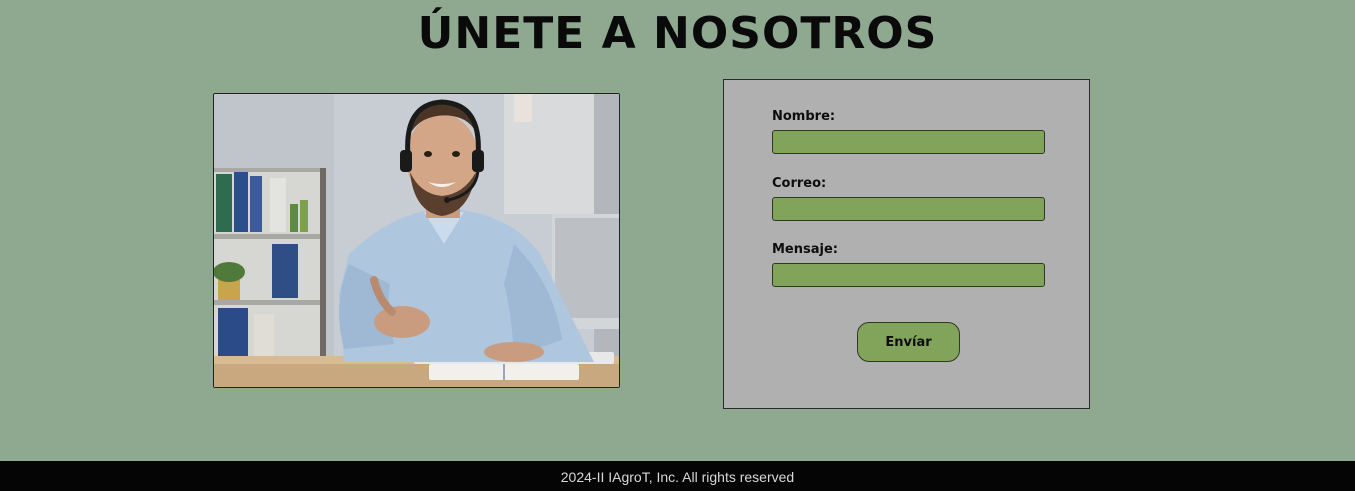 This screenshot has width=1355, height=491. I want to click on name-label: Nombre:, so click(804, 116).